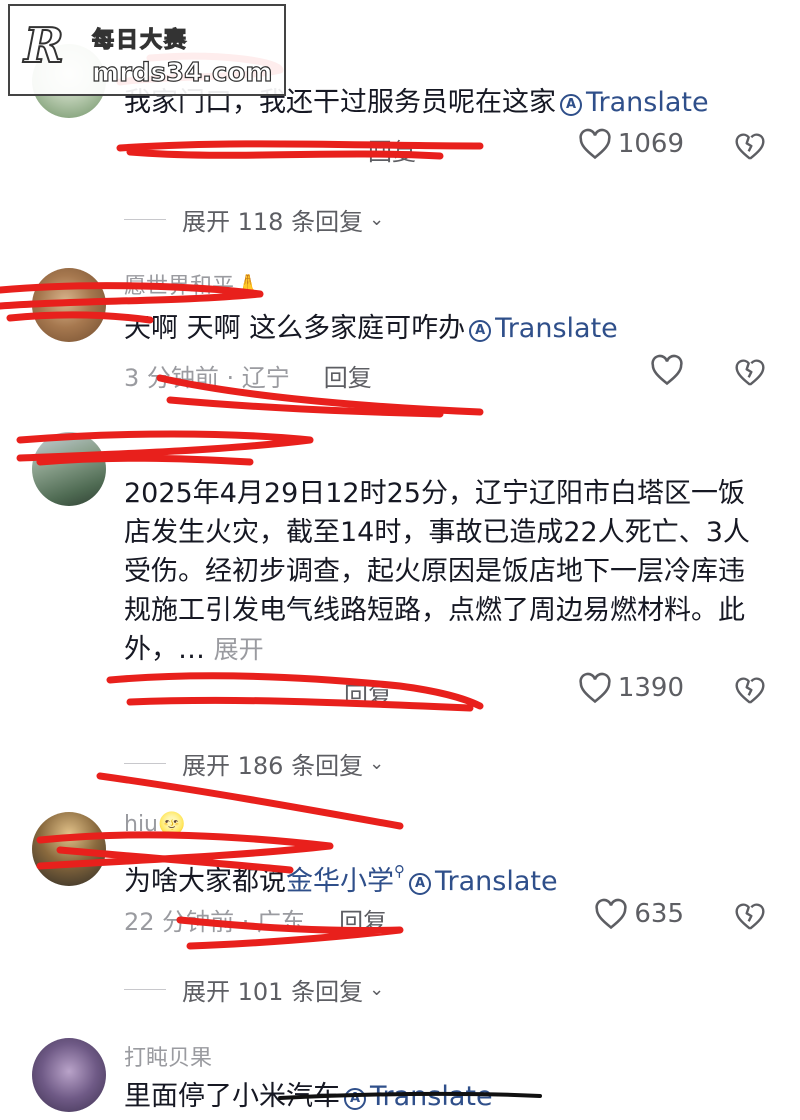  Describe the element at coordinates (340, 881) in the screenshot. I see `search-keyword-link: 金华小学` at that location.